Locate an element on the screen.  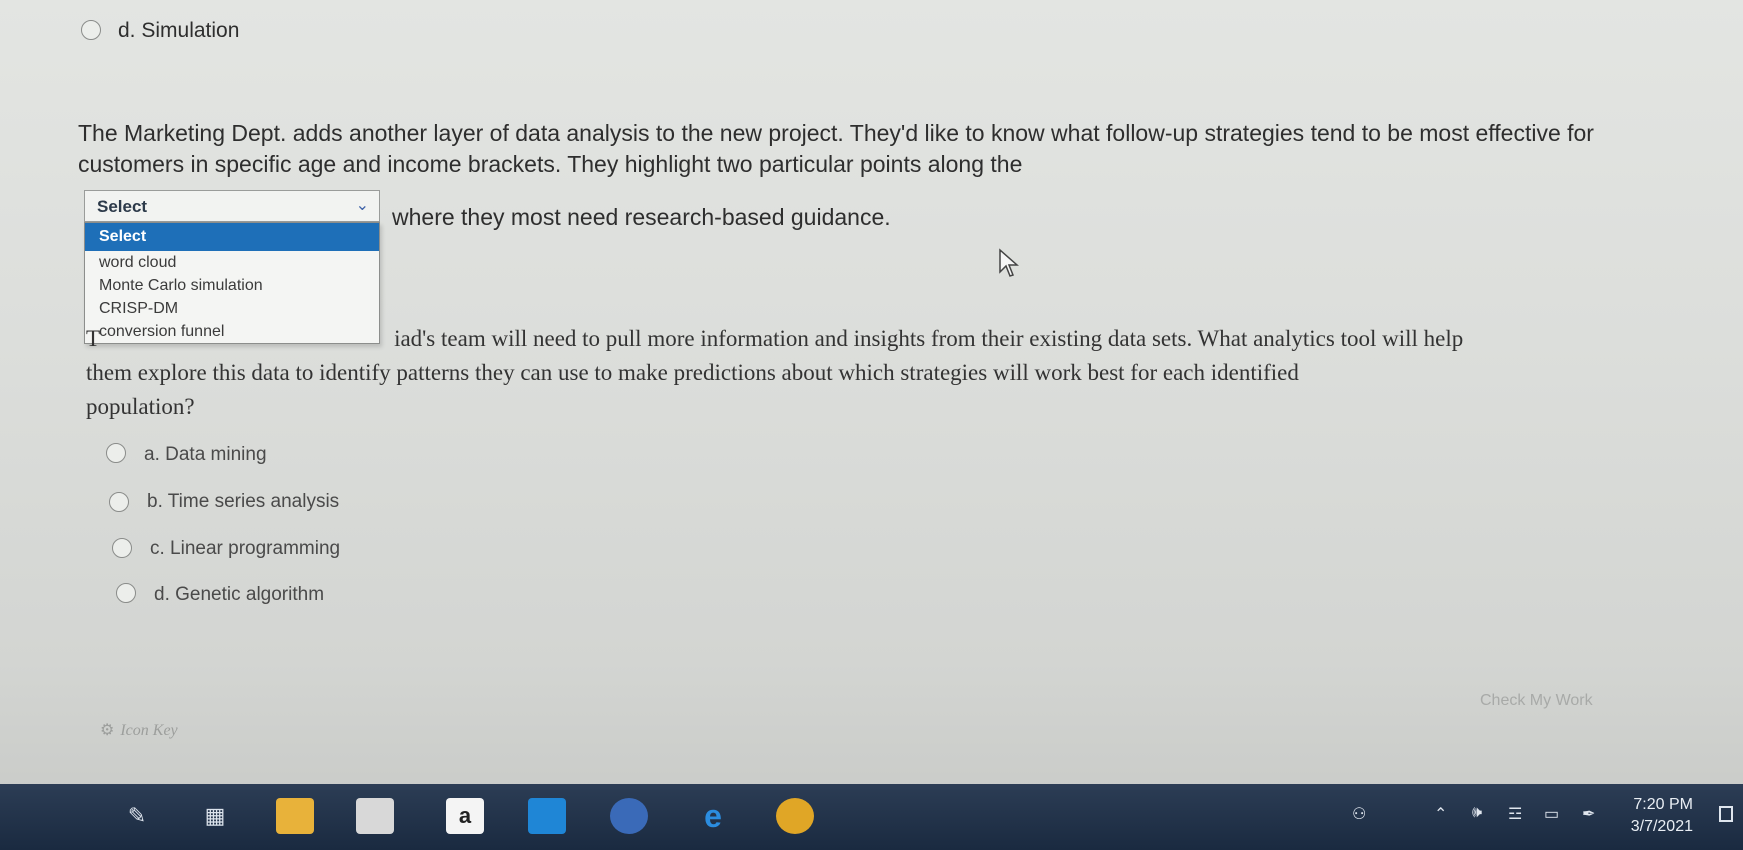
store-icon is located at coordinates (375, 816).